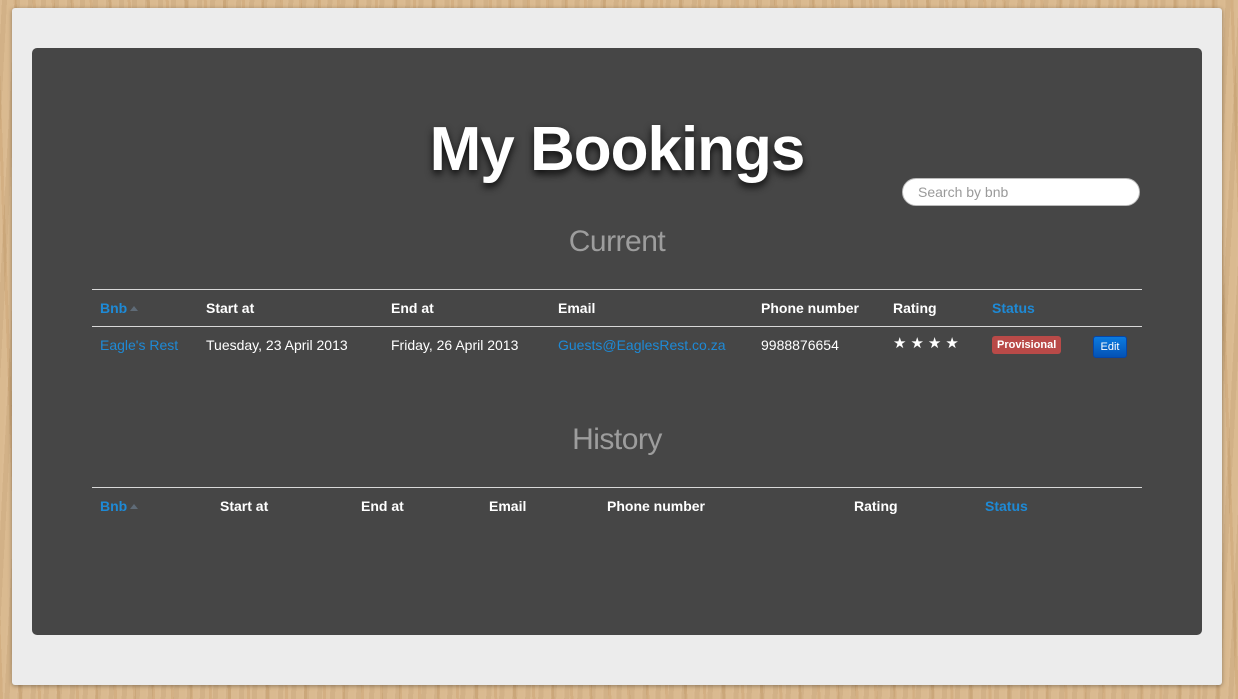 Image resolution: width=1238 pixels, height=699 pixels. Describe the element at coordinates (928, 343) in the screenshot. I see `star-rating-icon: ★★★★` at that location.